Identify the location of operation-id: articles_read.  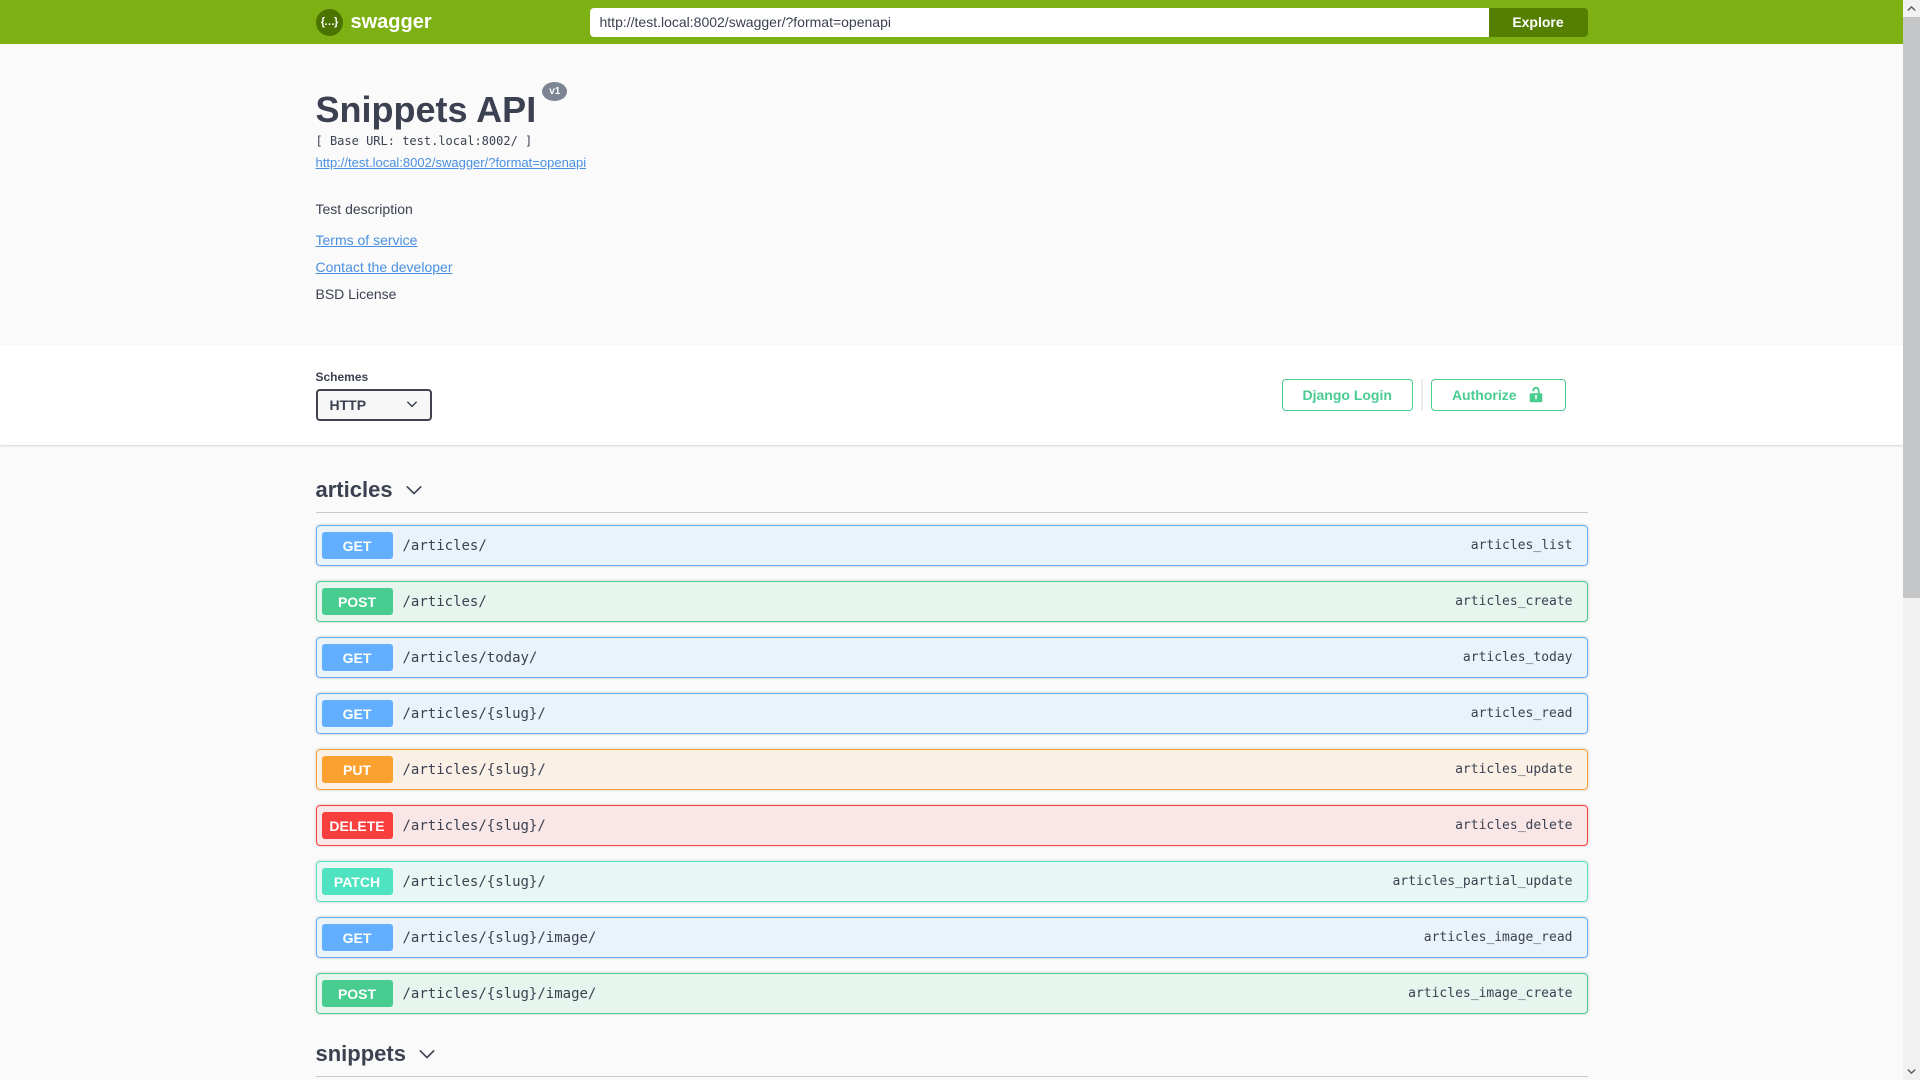
(1521, 713).